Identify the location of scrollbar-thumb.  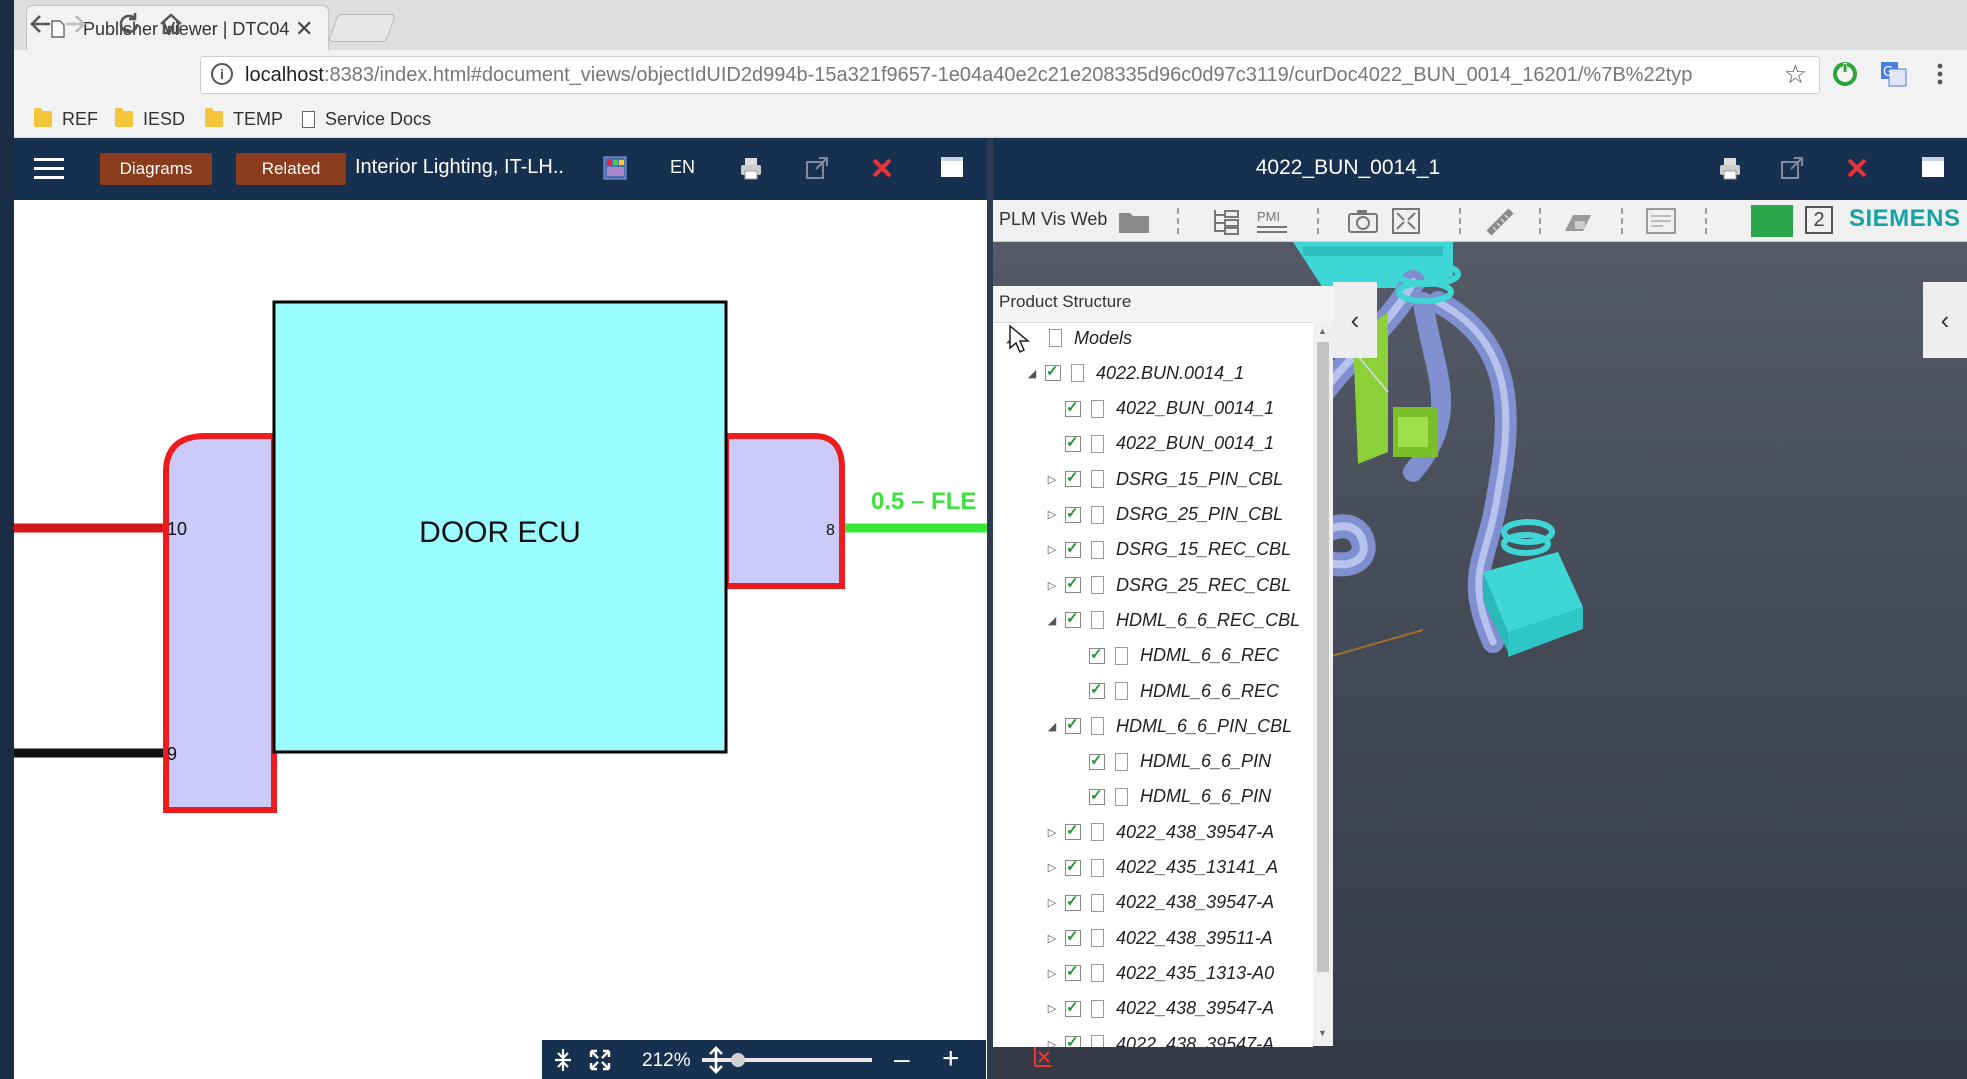
(1323, 657).